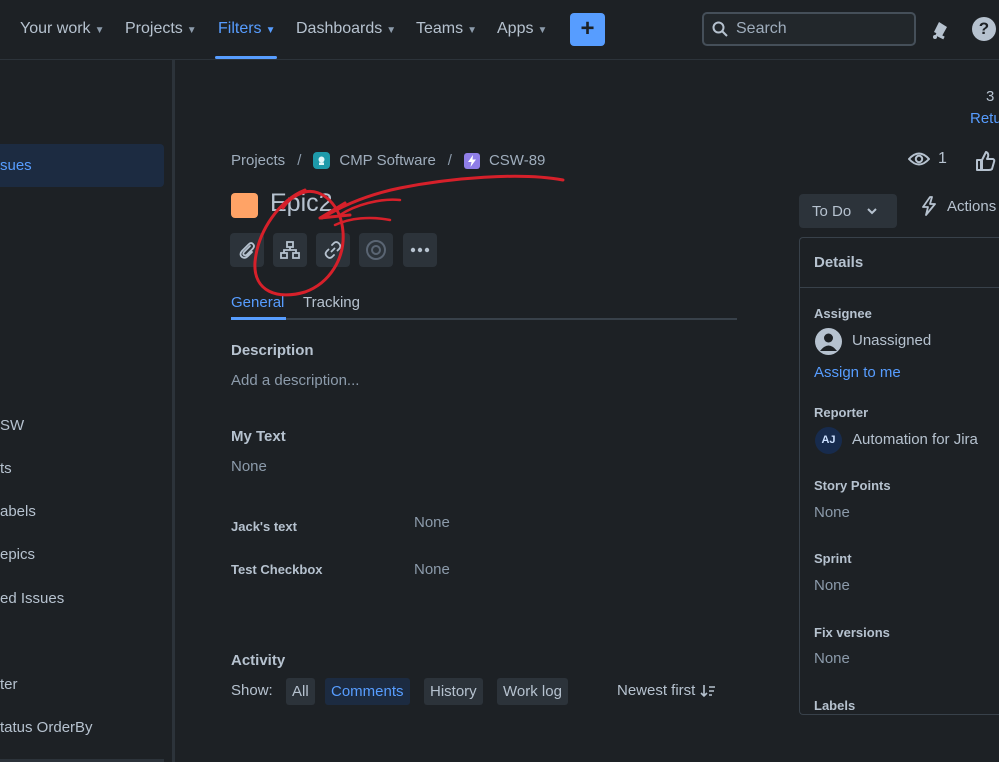  Describe the element at coordinates (339, 28) in the screenshot. I see `nav-label: Dashboards` at that location.